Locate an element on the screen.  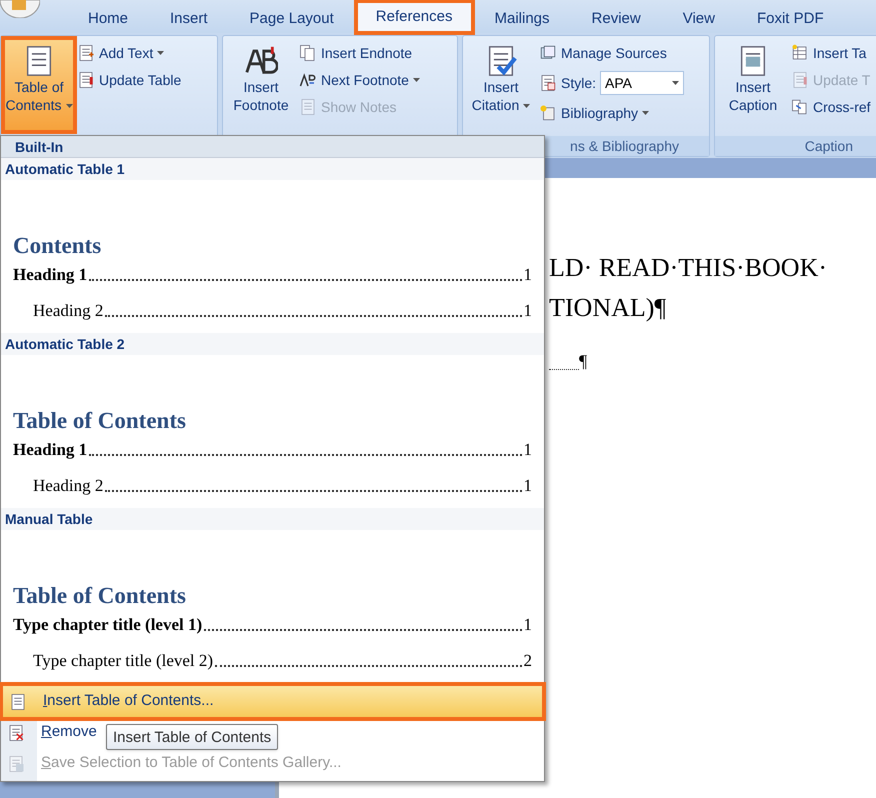
ribbon-tab: Foxit PDF is located at coordinates (790, 19).